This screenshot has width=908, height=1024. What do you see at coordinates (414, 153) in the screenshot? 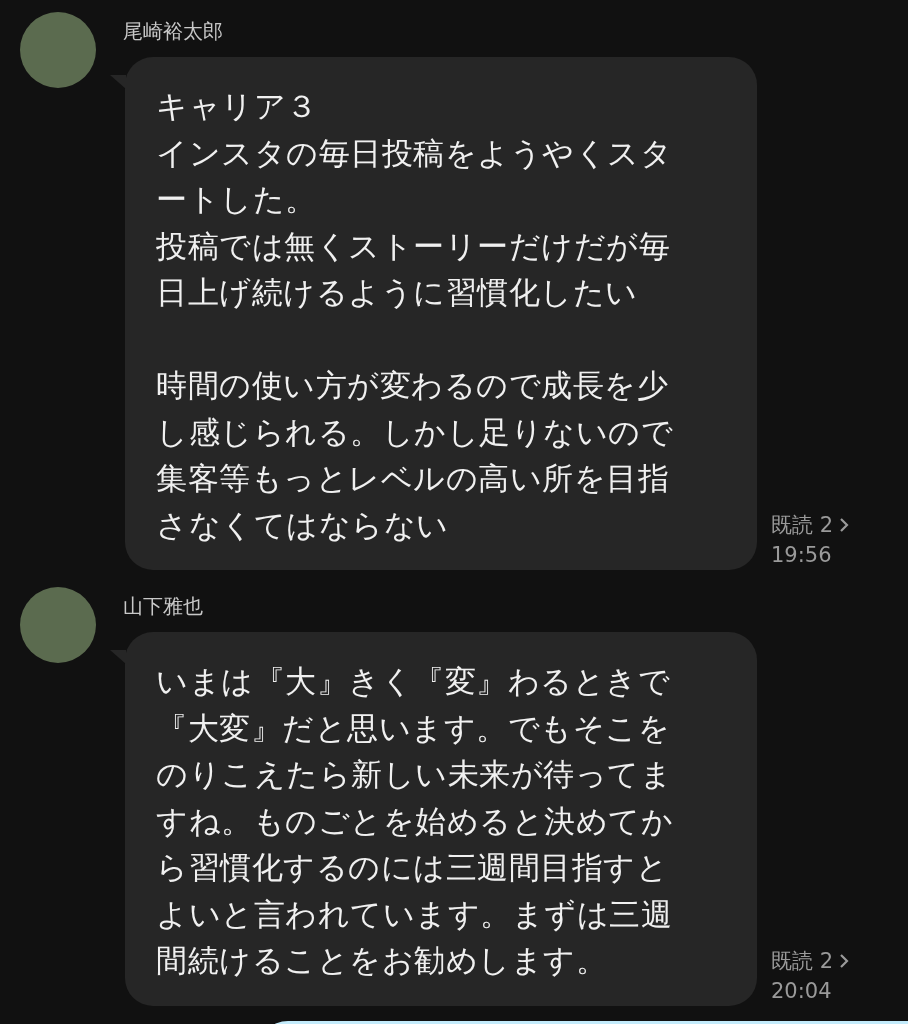
I see `message-line: インスタの毎日投稿をようやくスタ` at bounding box center [414, 153].